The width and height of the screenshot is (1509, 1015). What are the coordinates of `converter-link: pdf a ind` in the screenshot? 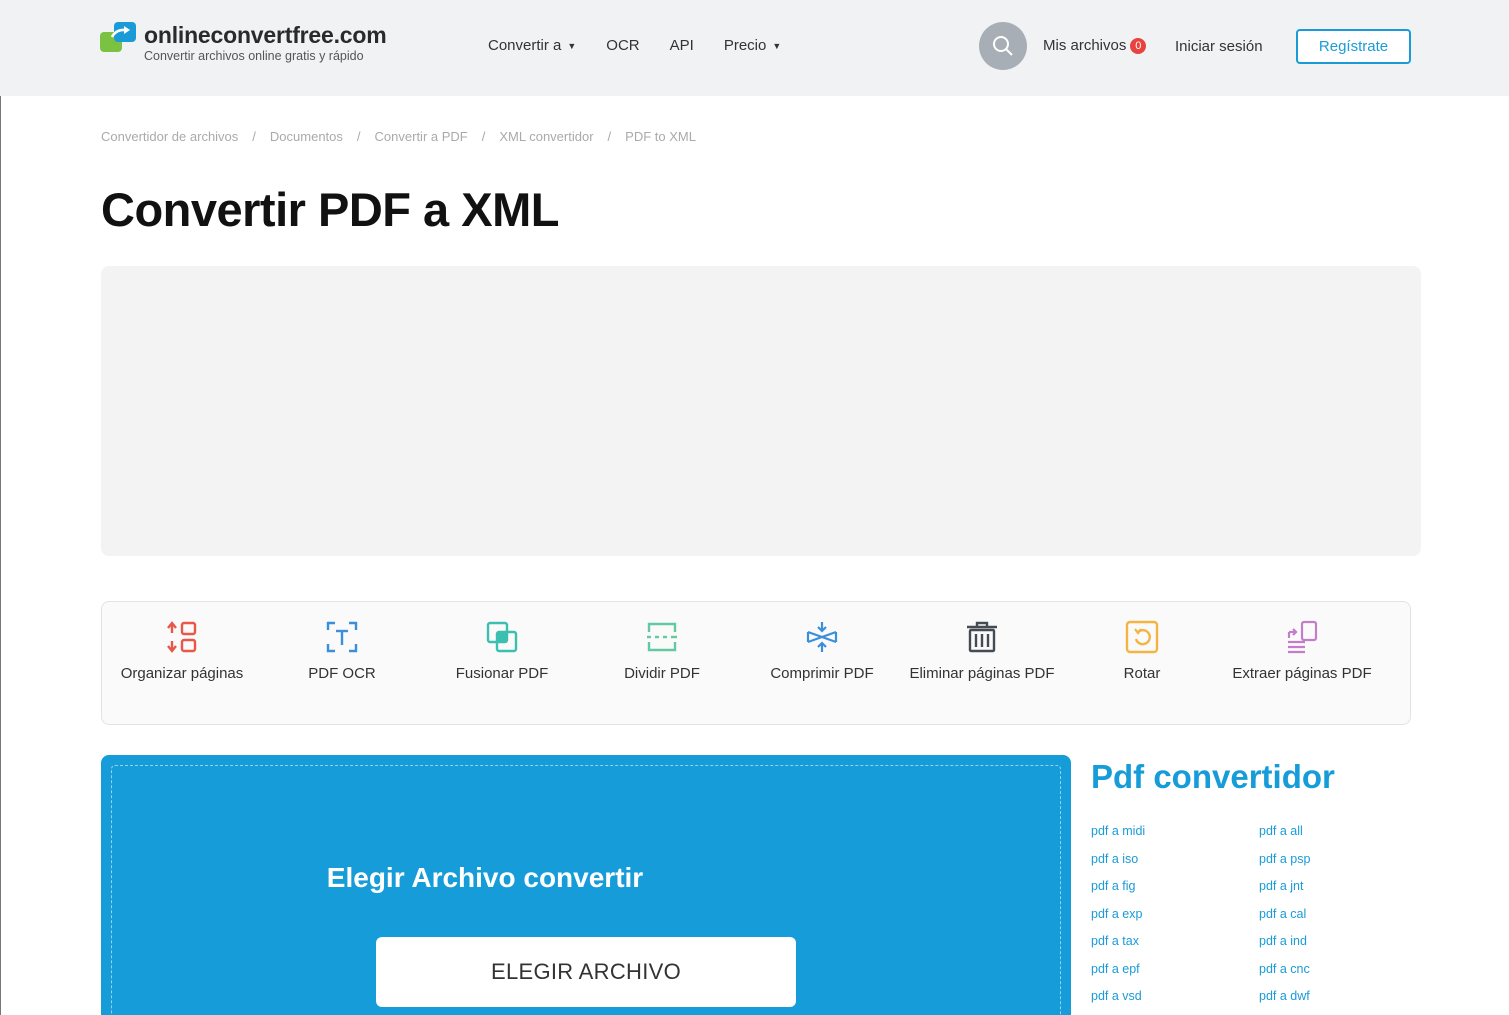 It's located at (1343, 941).